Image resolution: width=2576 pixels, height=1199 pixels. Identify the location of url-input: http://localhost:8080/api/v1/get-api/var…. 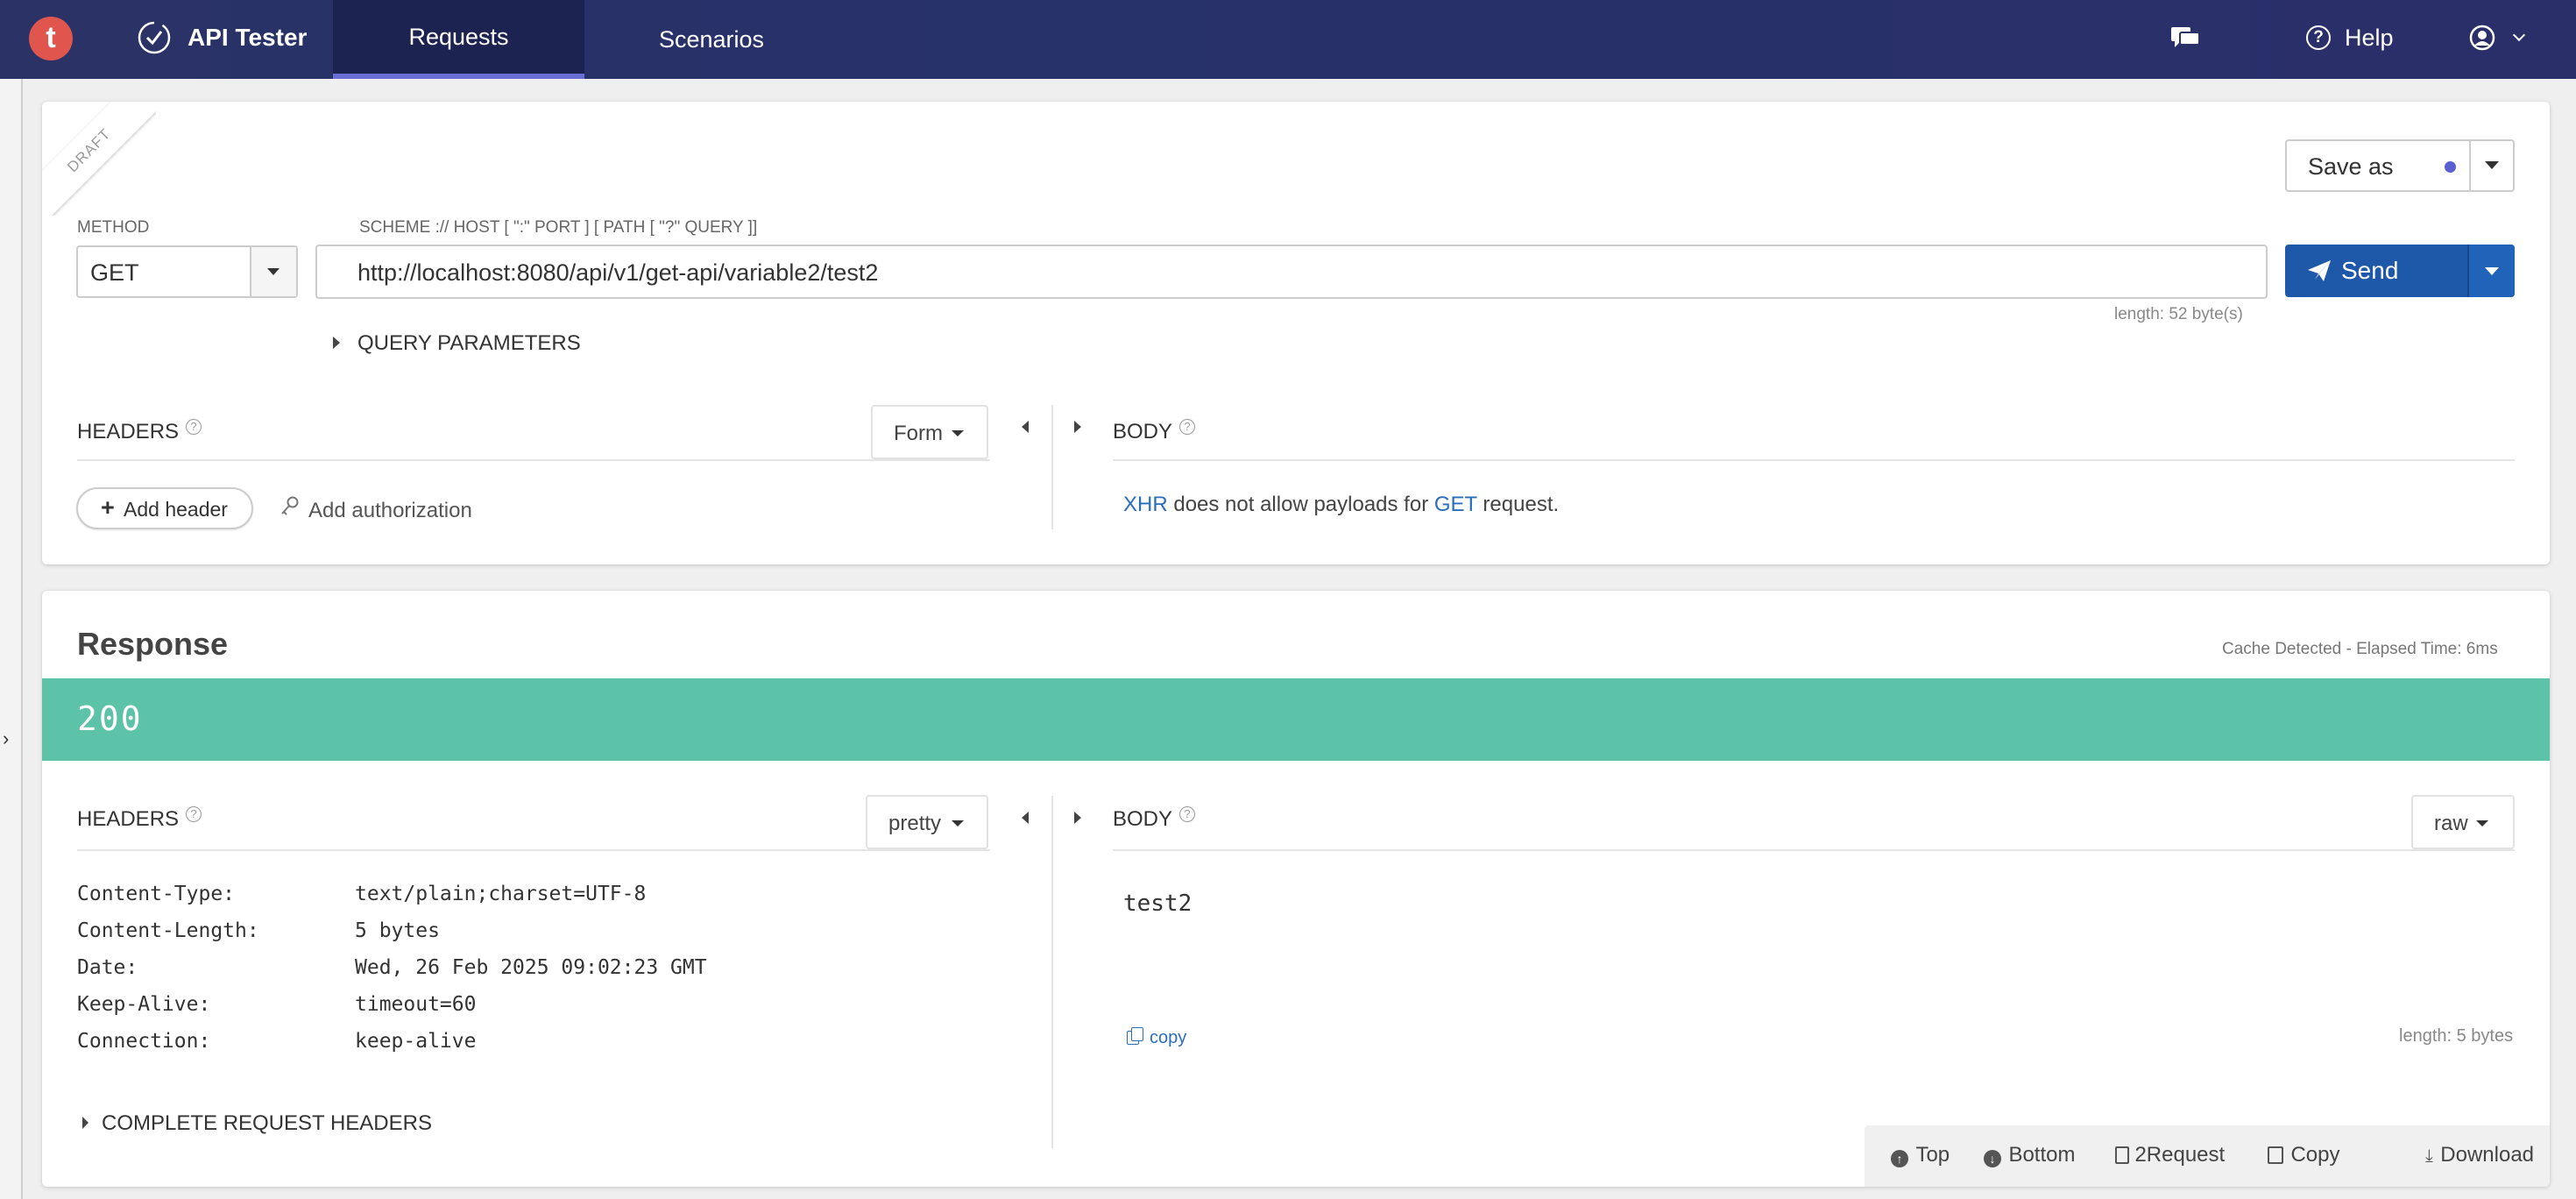
(1291, 272).